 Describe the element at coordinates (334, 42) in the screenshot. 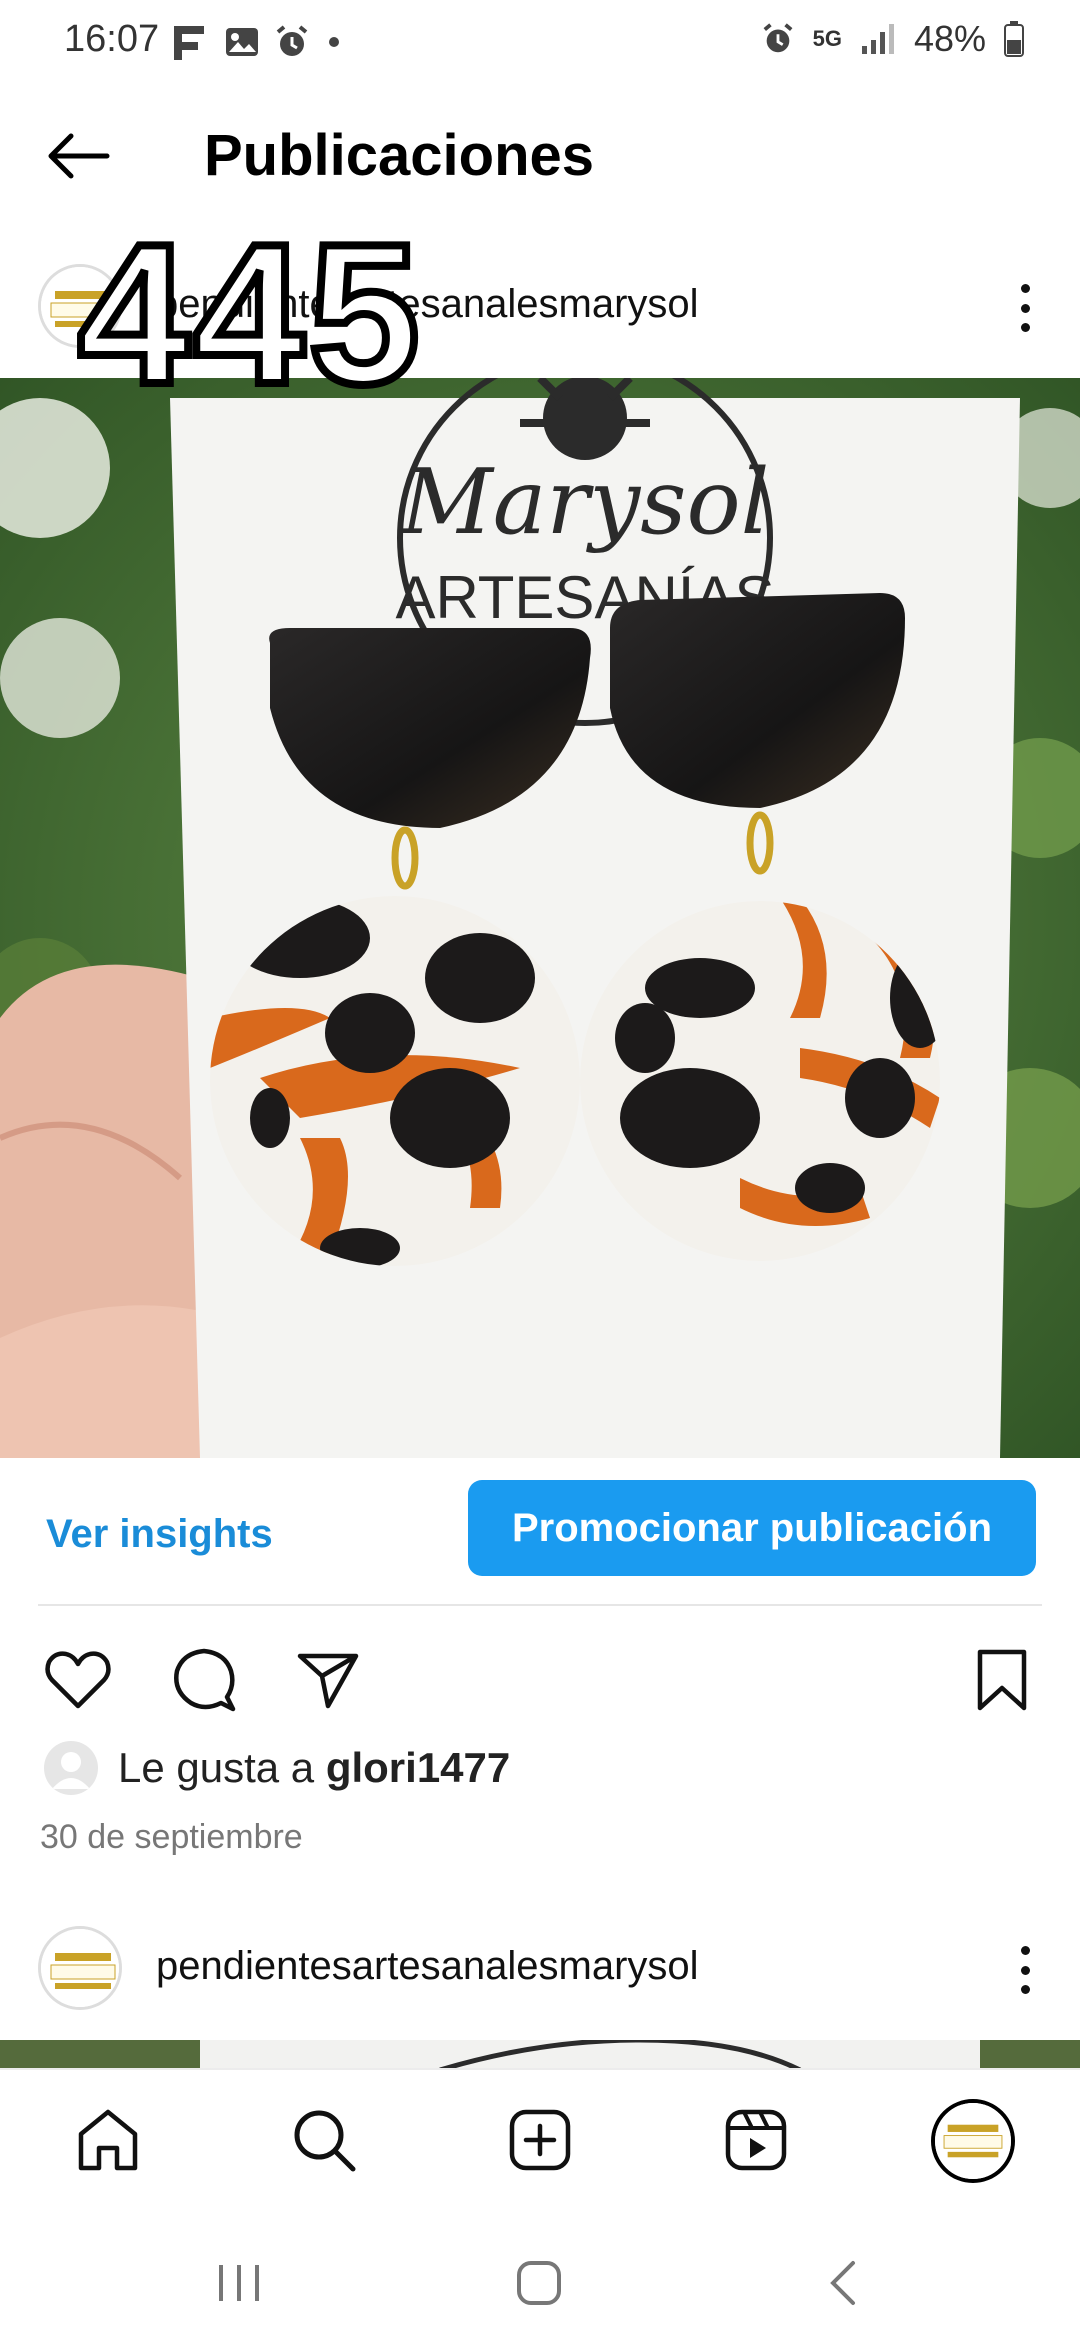

I see `dot-icon` at that location.